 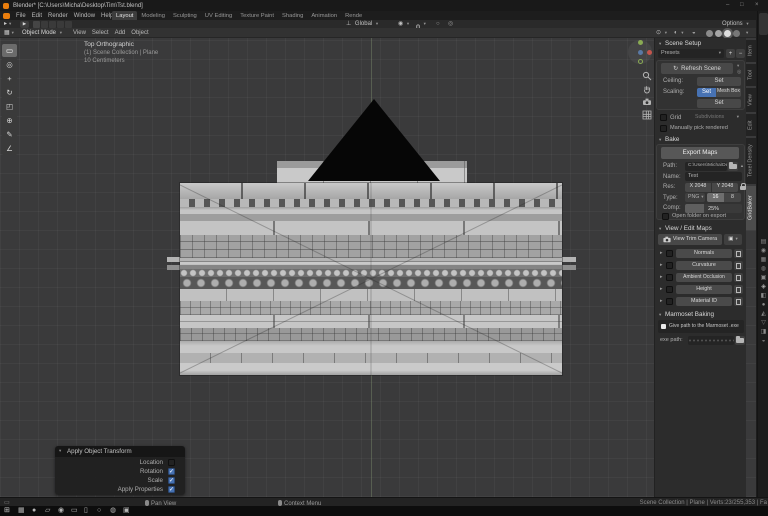 What do you see at coordinates (100, 33) in the screenshot?
I see `menu-select: Select` at bounding box center [100, 33].